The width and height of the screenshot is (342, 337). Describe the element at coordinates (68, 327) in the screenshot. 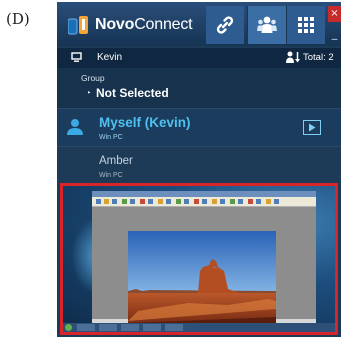

I see `start-button-icon` at that location.